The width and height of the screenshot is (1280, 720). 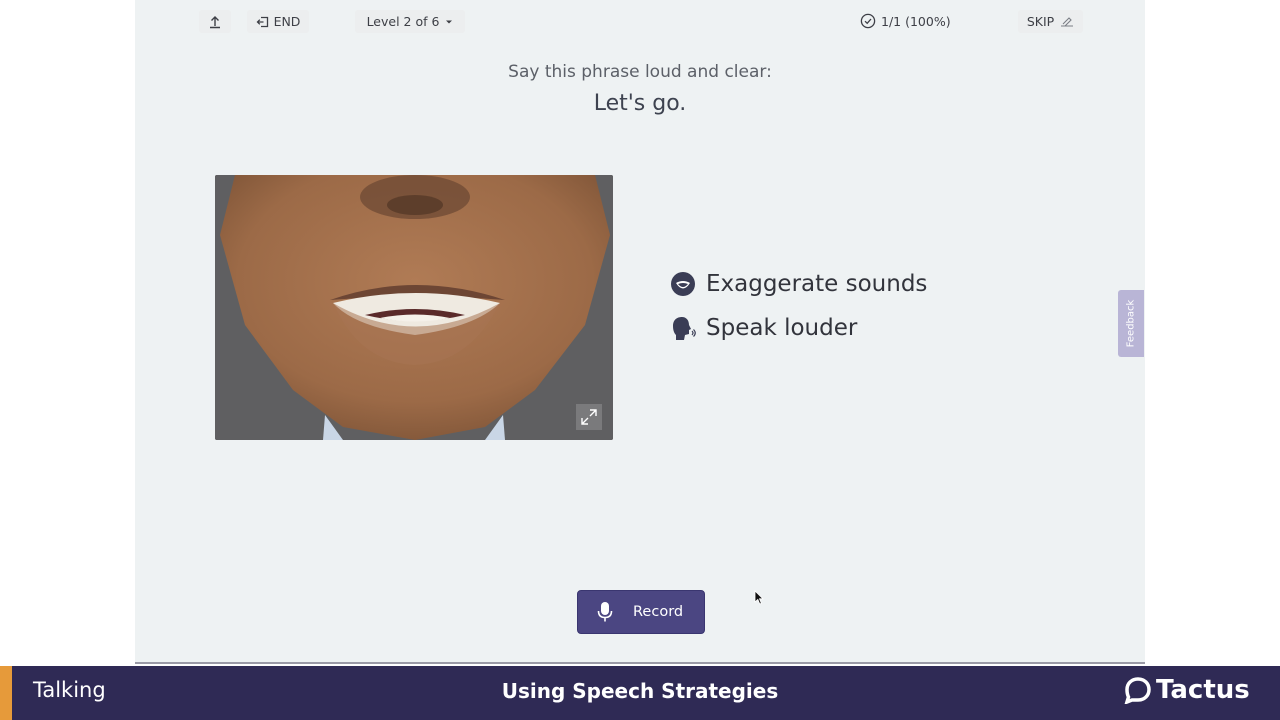 What do you see at coordinates (759, 597) in the screenshot?
I see `mouse-cursor-icon` at bounding box center [759, 597].